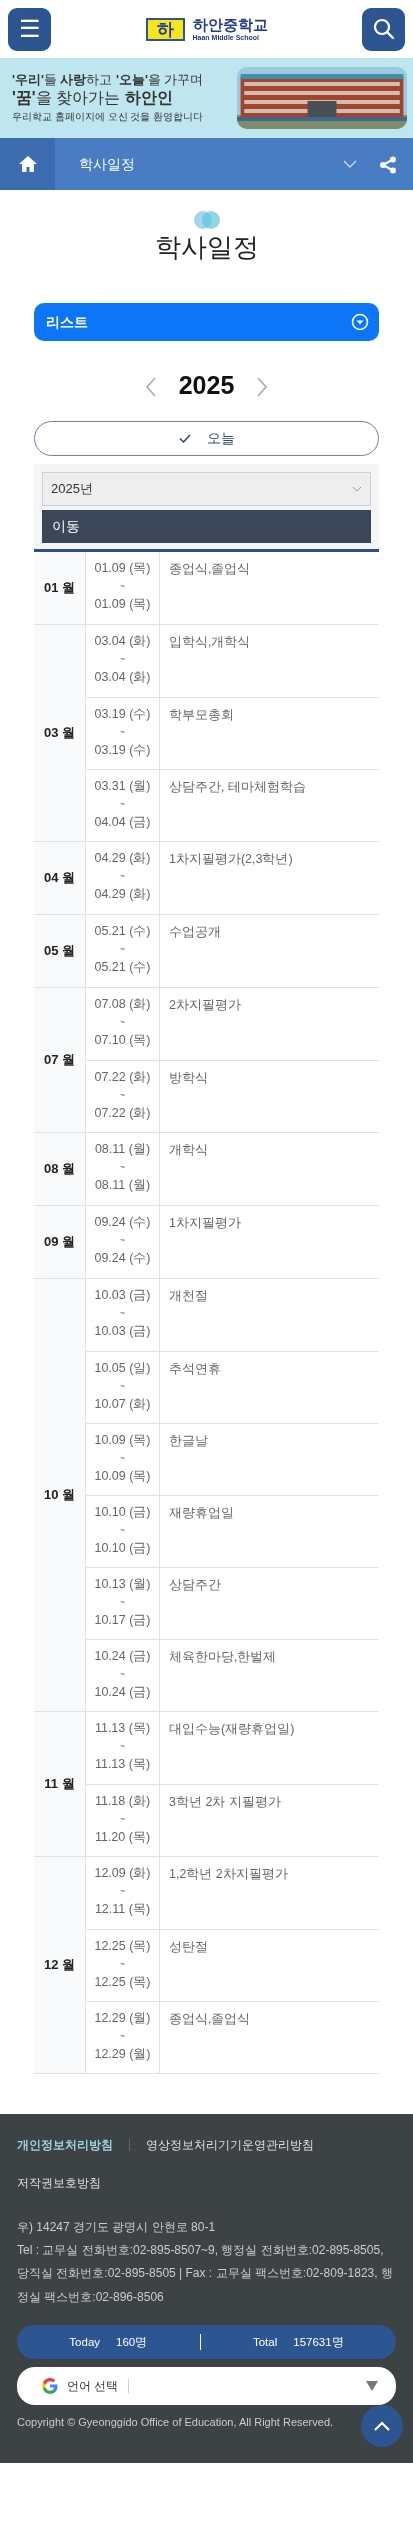 The height and width of the screenshot is (2532, 413). What do you see at coordinates (65, 2144) in the screenshot?
I see `policy-link: 개인정보처리방침` at bounding box center [65, 2144].